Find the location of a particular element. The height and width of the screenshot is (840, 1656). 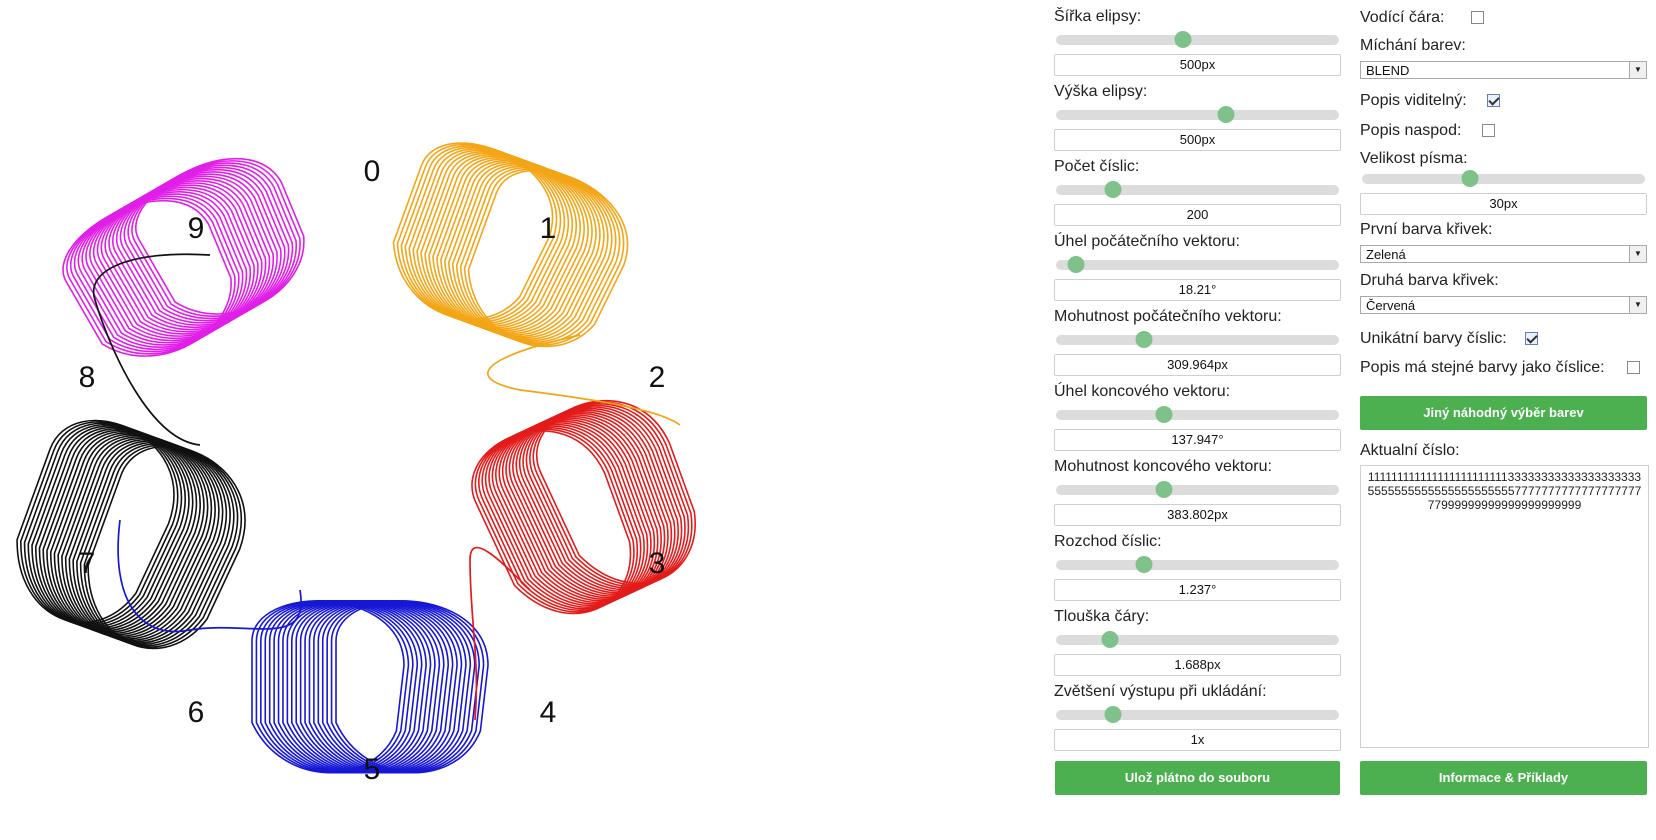

start-angle-slider is located at coordinates (1197, 264).